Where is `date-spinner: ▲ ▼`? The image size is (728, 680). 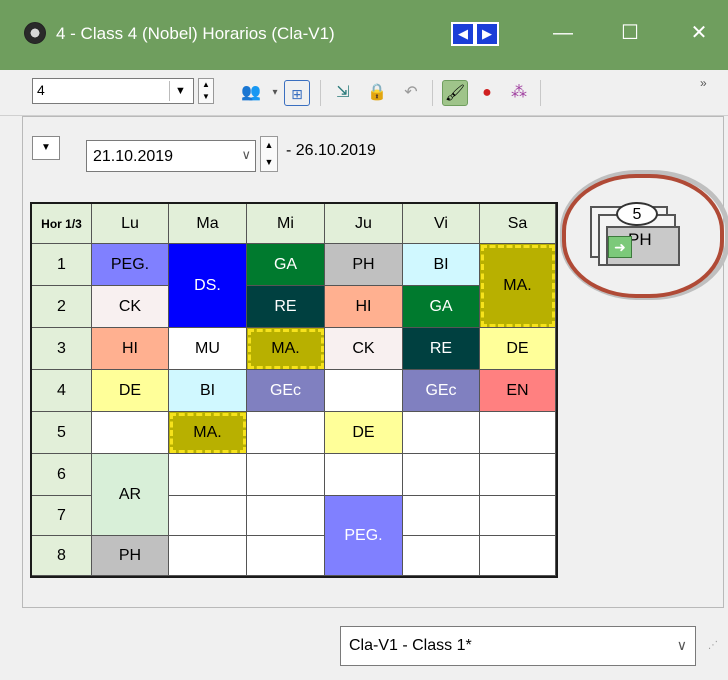 date-spinner: ▲ ▼ is located at coordinates (269, 154).